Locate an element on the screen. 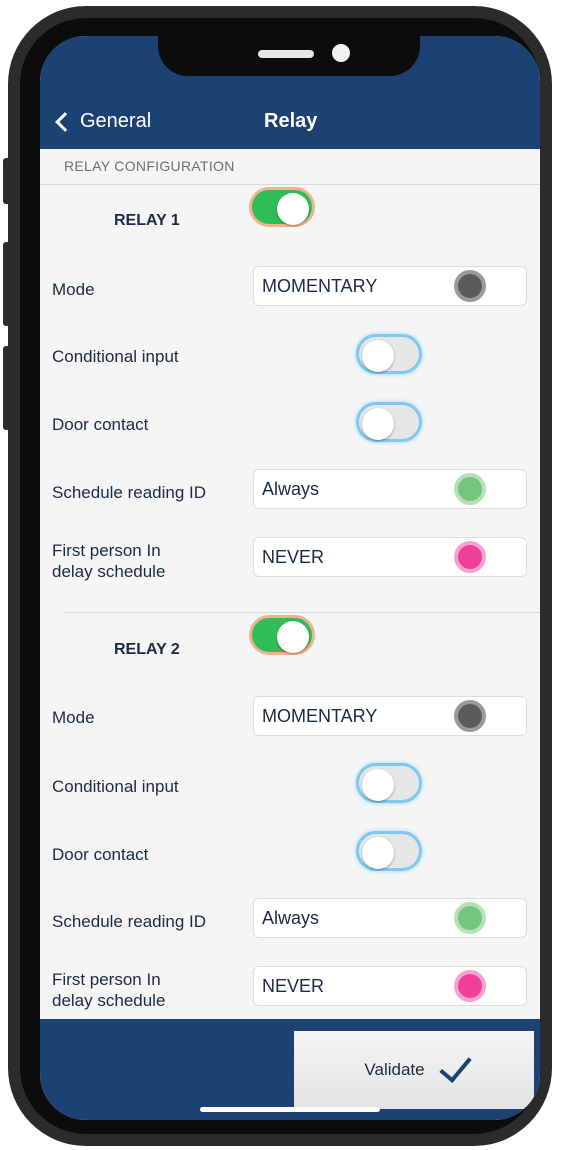 This screenshot has width=566, height=1150. validate-label: Validate is located at coordinates (394, 1069).